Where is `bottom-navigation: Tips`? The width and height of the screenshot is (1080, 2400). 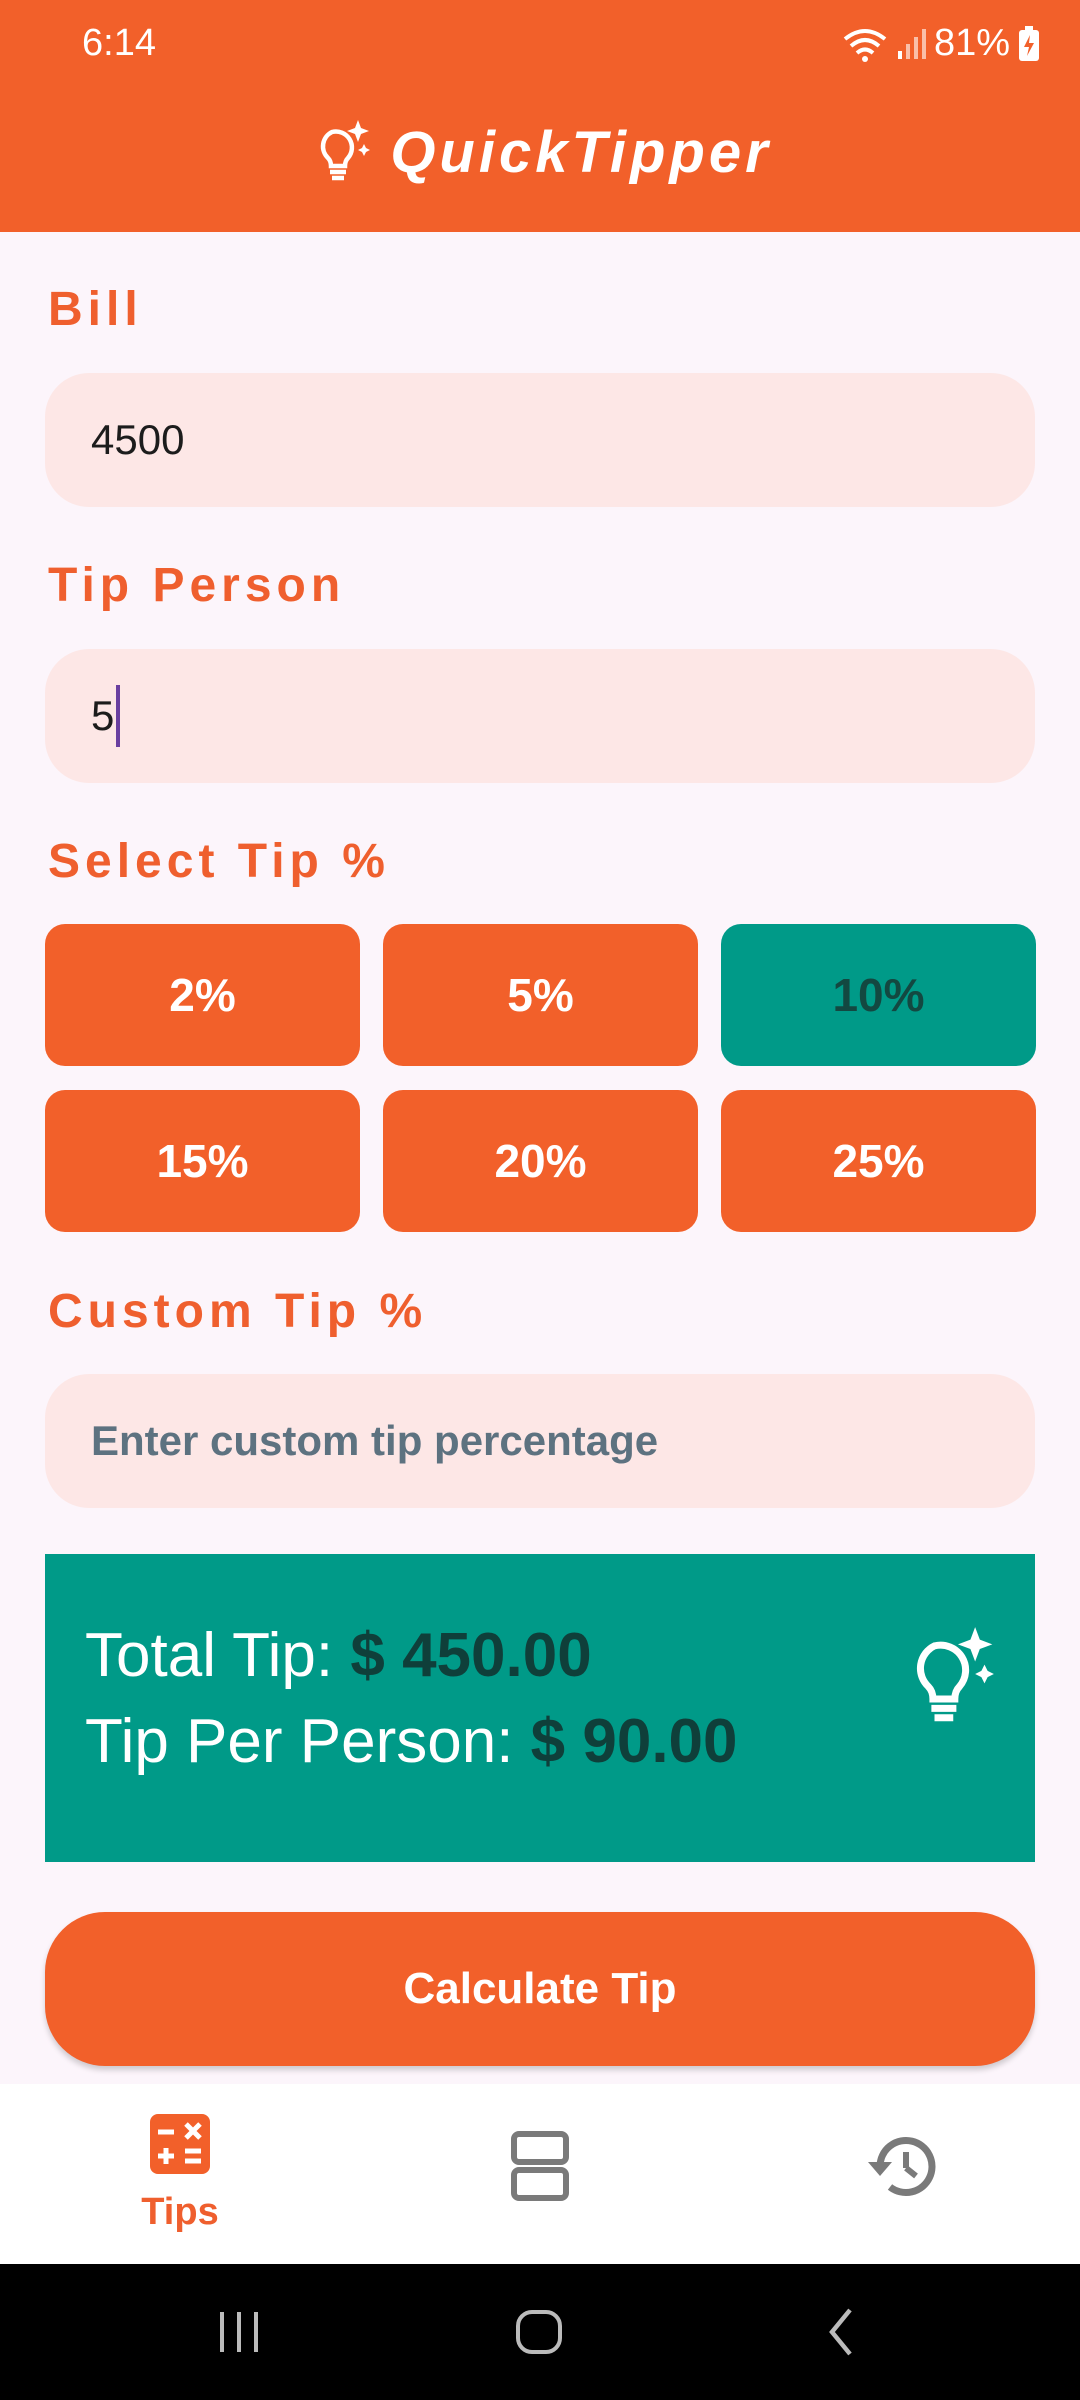
bottom-navigation: Tips is located at coordinates (540, 2174).